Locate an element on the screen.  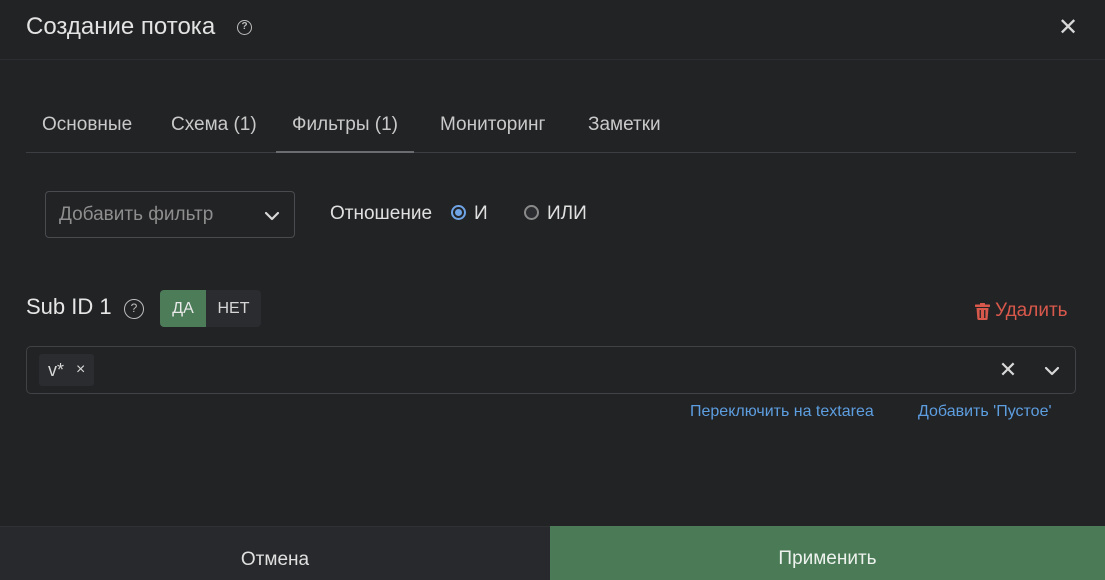
tab-main: Основные is located at coordinates (87, 125).